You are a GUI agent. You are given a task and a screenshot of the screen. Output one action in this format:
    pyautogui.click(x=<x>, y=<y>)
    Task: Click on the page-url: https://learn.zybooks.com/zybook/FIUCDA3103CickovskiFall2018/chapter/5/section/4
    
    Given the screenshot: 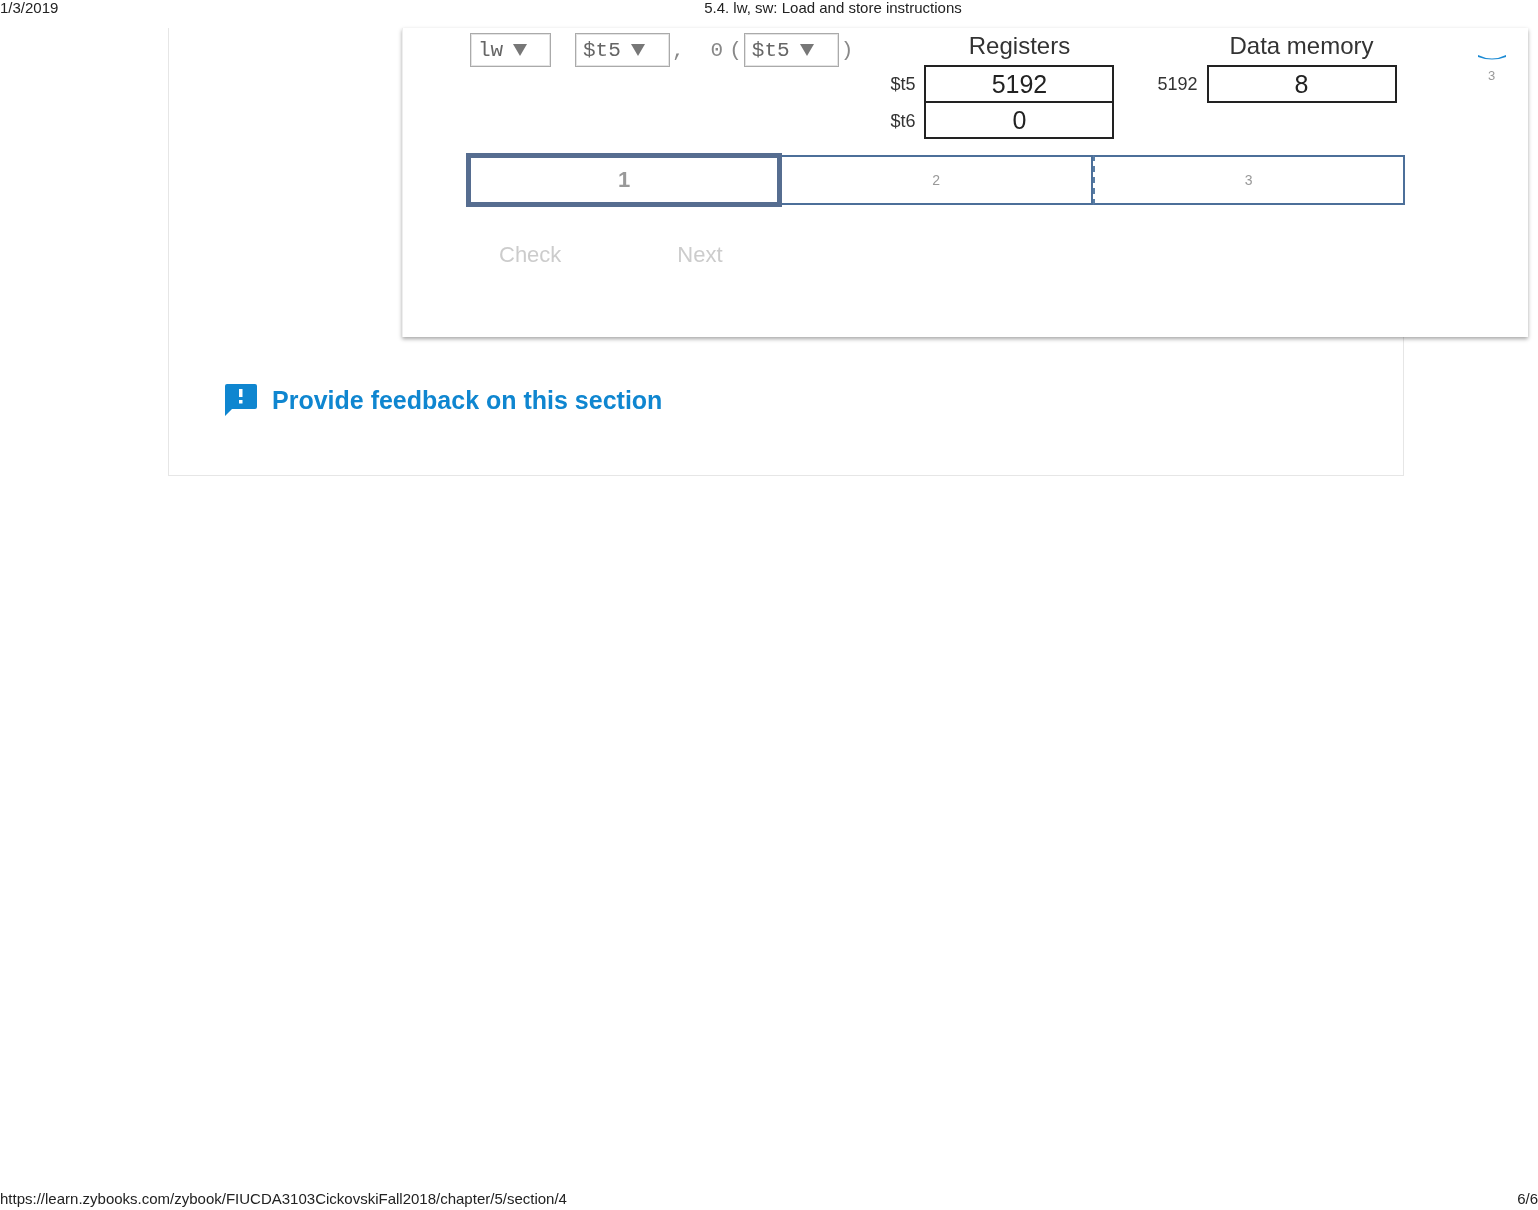 What is the action you would take?
    pyautogui.click(x=283, y=1199)
    